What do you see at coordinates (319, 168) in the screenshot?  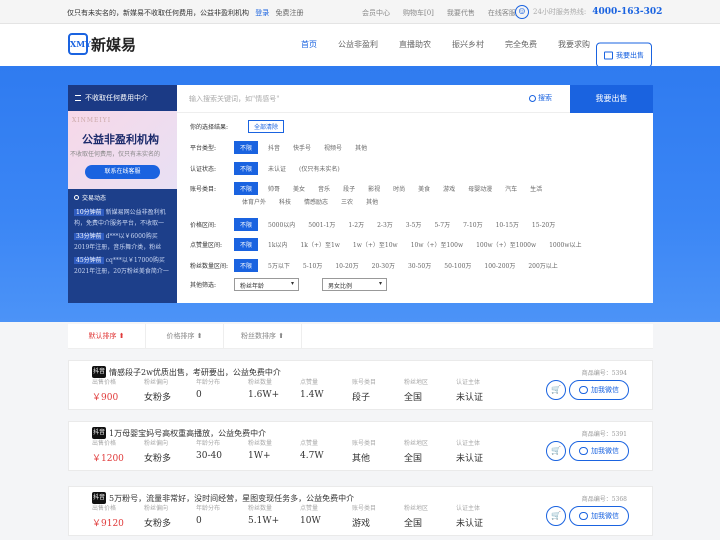 I see `filter-option: (仅只有未实名)` at bounding box center [319, 168].